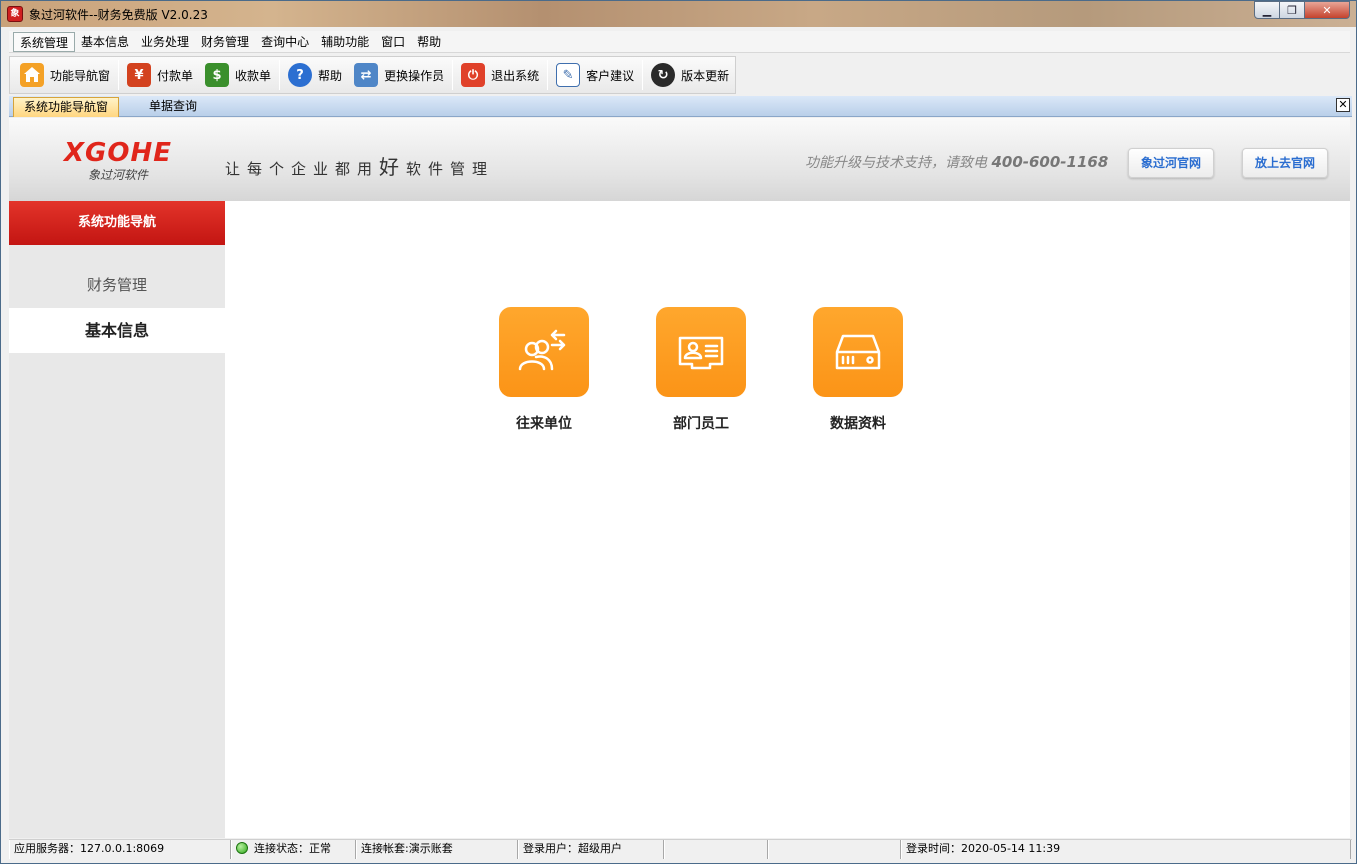  What do you see at coordinates (544, 424) in the screenshot?
I see `tile-partners-label: 往来单位` at bounding box center [544, 424].